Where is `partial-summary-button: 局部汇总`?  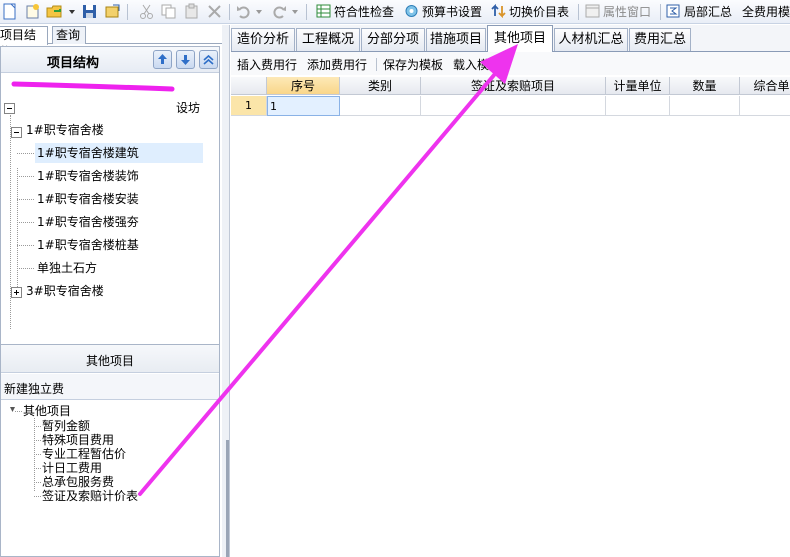 partial-summary-button: 局部汇总 is located at coordinates (699, 12).